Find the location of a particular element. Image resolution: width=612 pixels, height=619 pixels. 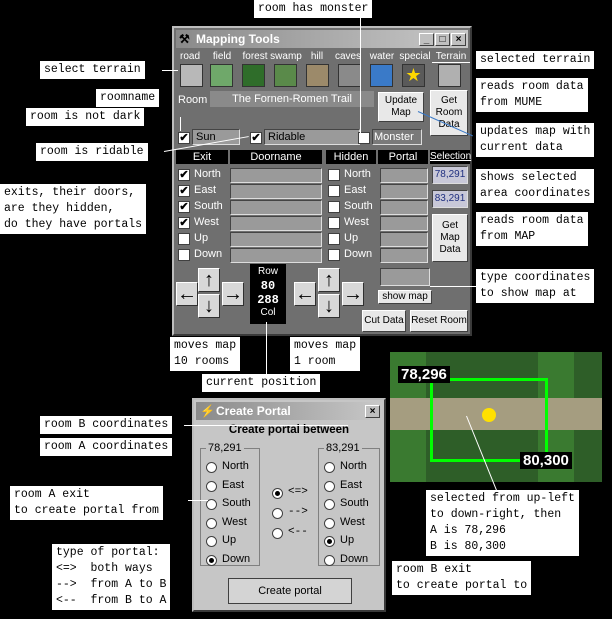

terrain-label-hill: hill is located at coordinates (317, 56).